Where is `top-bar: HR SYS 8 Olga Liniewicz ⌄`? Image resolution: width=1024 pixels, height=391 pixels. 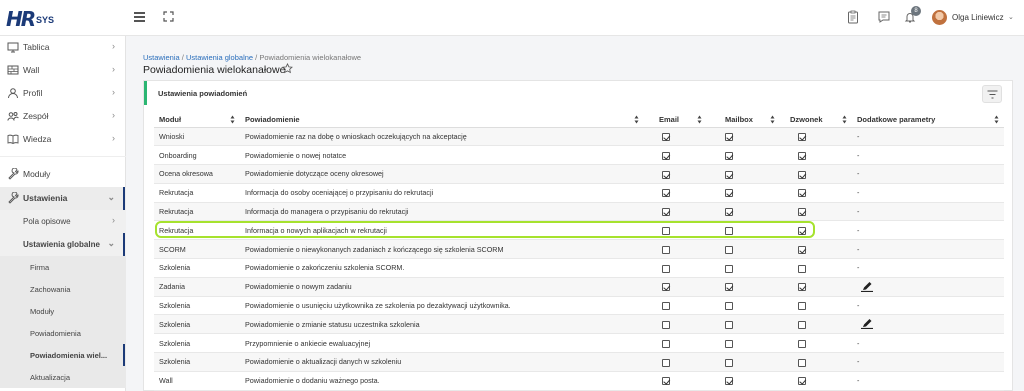
top-bar: HR SYS 8 Olga Liniewicz ⌄ is located at coordinates (512, 18).